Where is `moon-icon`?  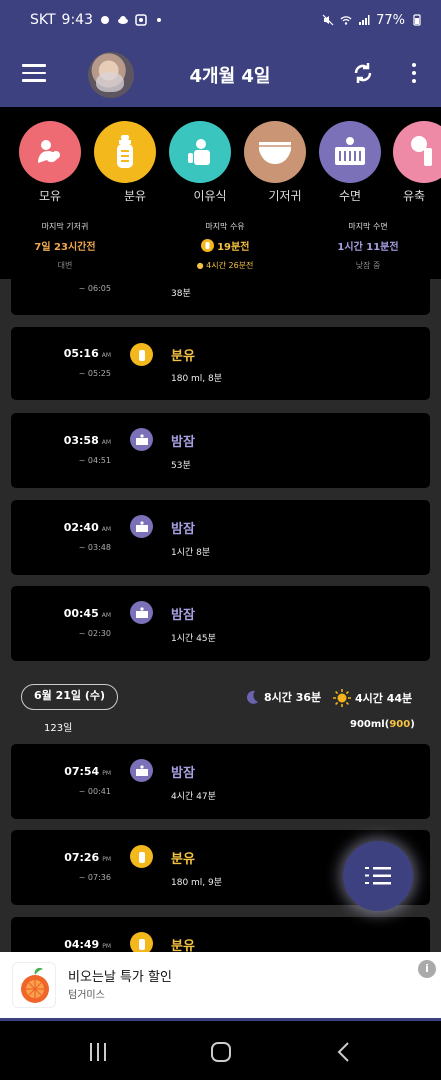
moon-icon is located at coordinates (252, 697).